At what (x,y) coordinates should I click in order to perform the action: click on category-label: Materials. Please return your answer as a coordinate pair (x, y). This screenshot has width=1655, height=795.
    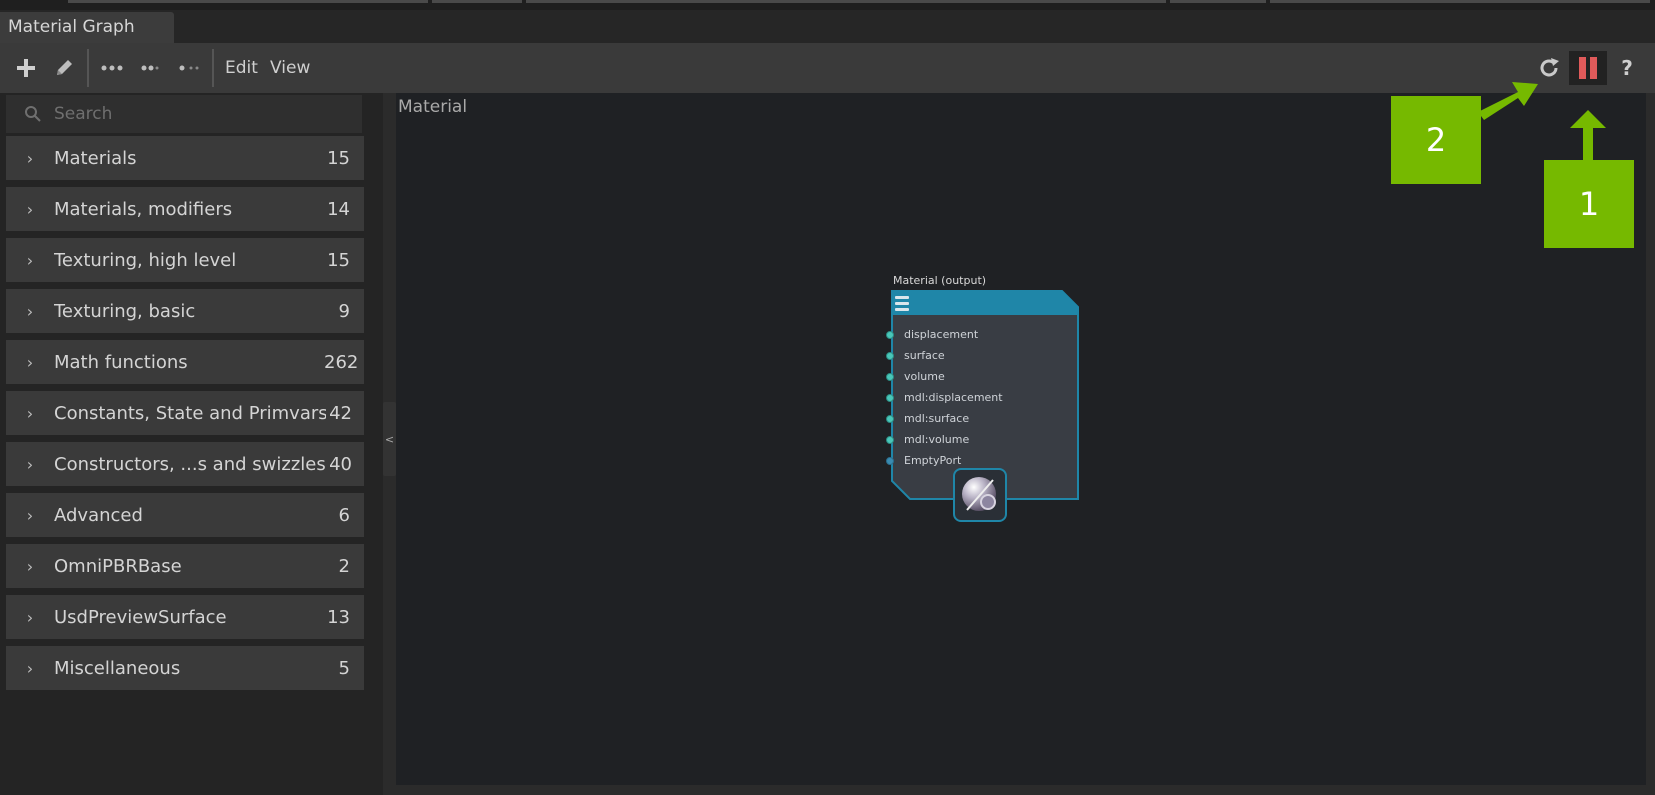
    Looking at the image, I should click on (95, 158).